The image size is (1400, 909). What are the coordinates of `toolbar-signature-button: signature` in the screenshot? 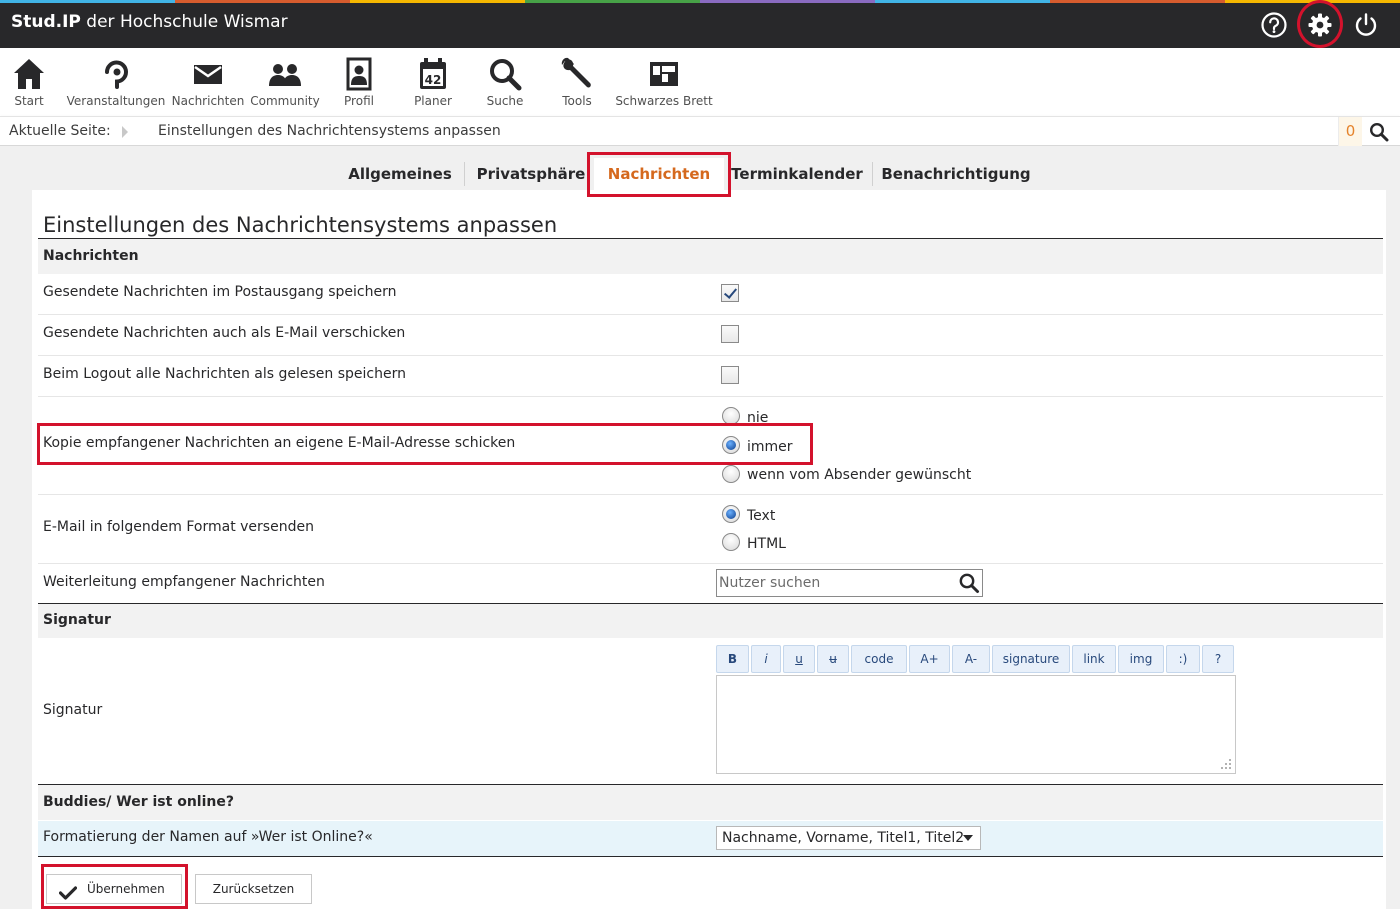 It's located at (1031, 659).